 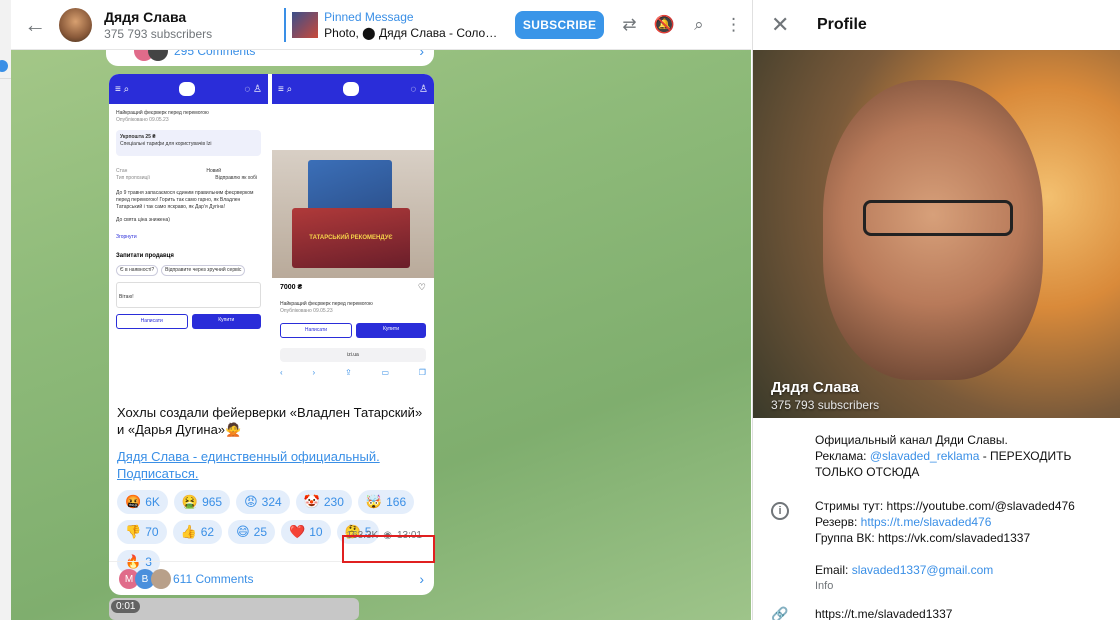 What do you see at coordinates (190, 501) in the screenshot?
I see `reaction-emoji: 🤮` at bounding box center [190, 501].